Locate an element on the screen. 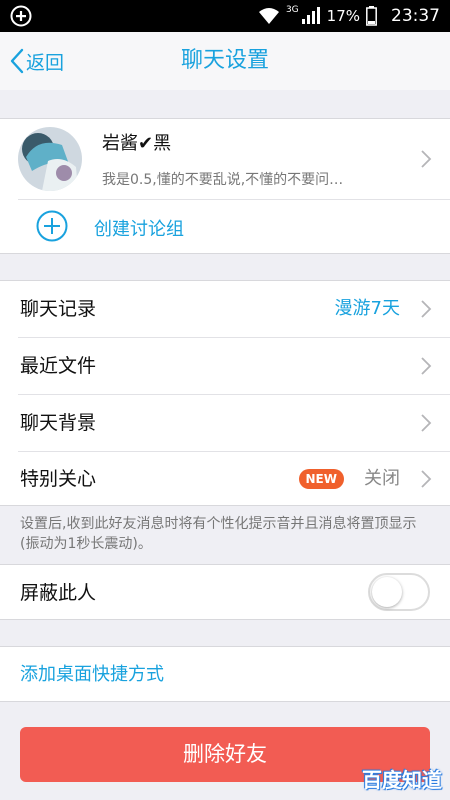 This screenshot has height=800, width=450. recent-files-row: 最近文件 is located at coordinates (225, 366).